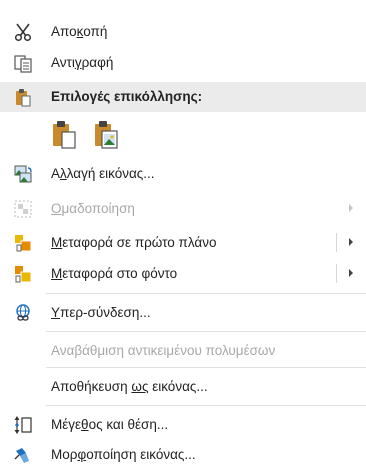  I want to click on paste-picture-icon, so click(106, 135).